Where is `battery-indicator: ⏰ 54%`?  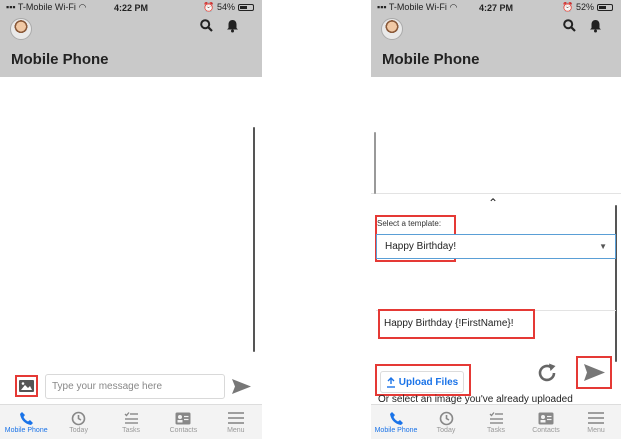 battery-indicator: ⏰ 54% is located at coordinates (228, 7).